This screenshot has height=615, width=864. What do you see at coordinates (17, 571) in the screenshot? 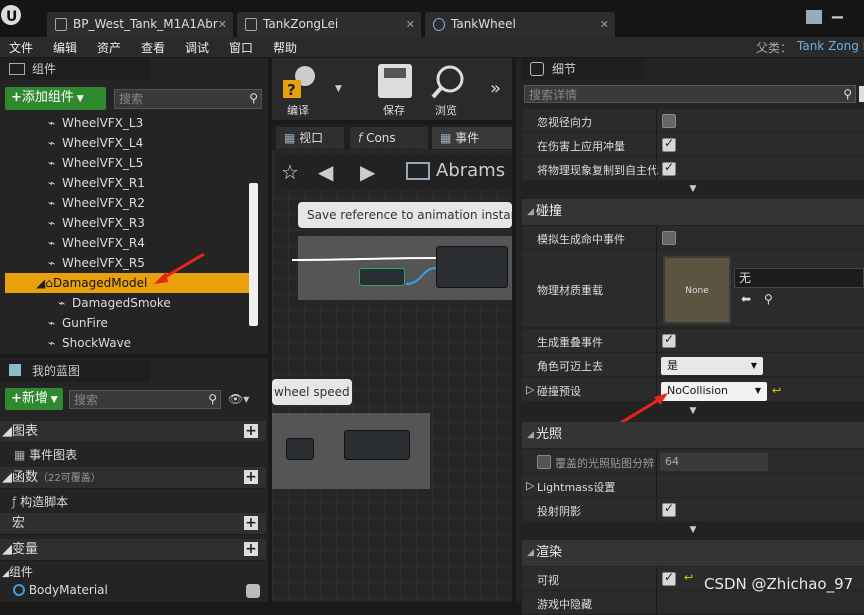
I see `components-category: ◢组件` at bounding box center [17, 571].